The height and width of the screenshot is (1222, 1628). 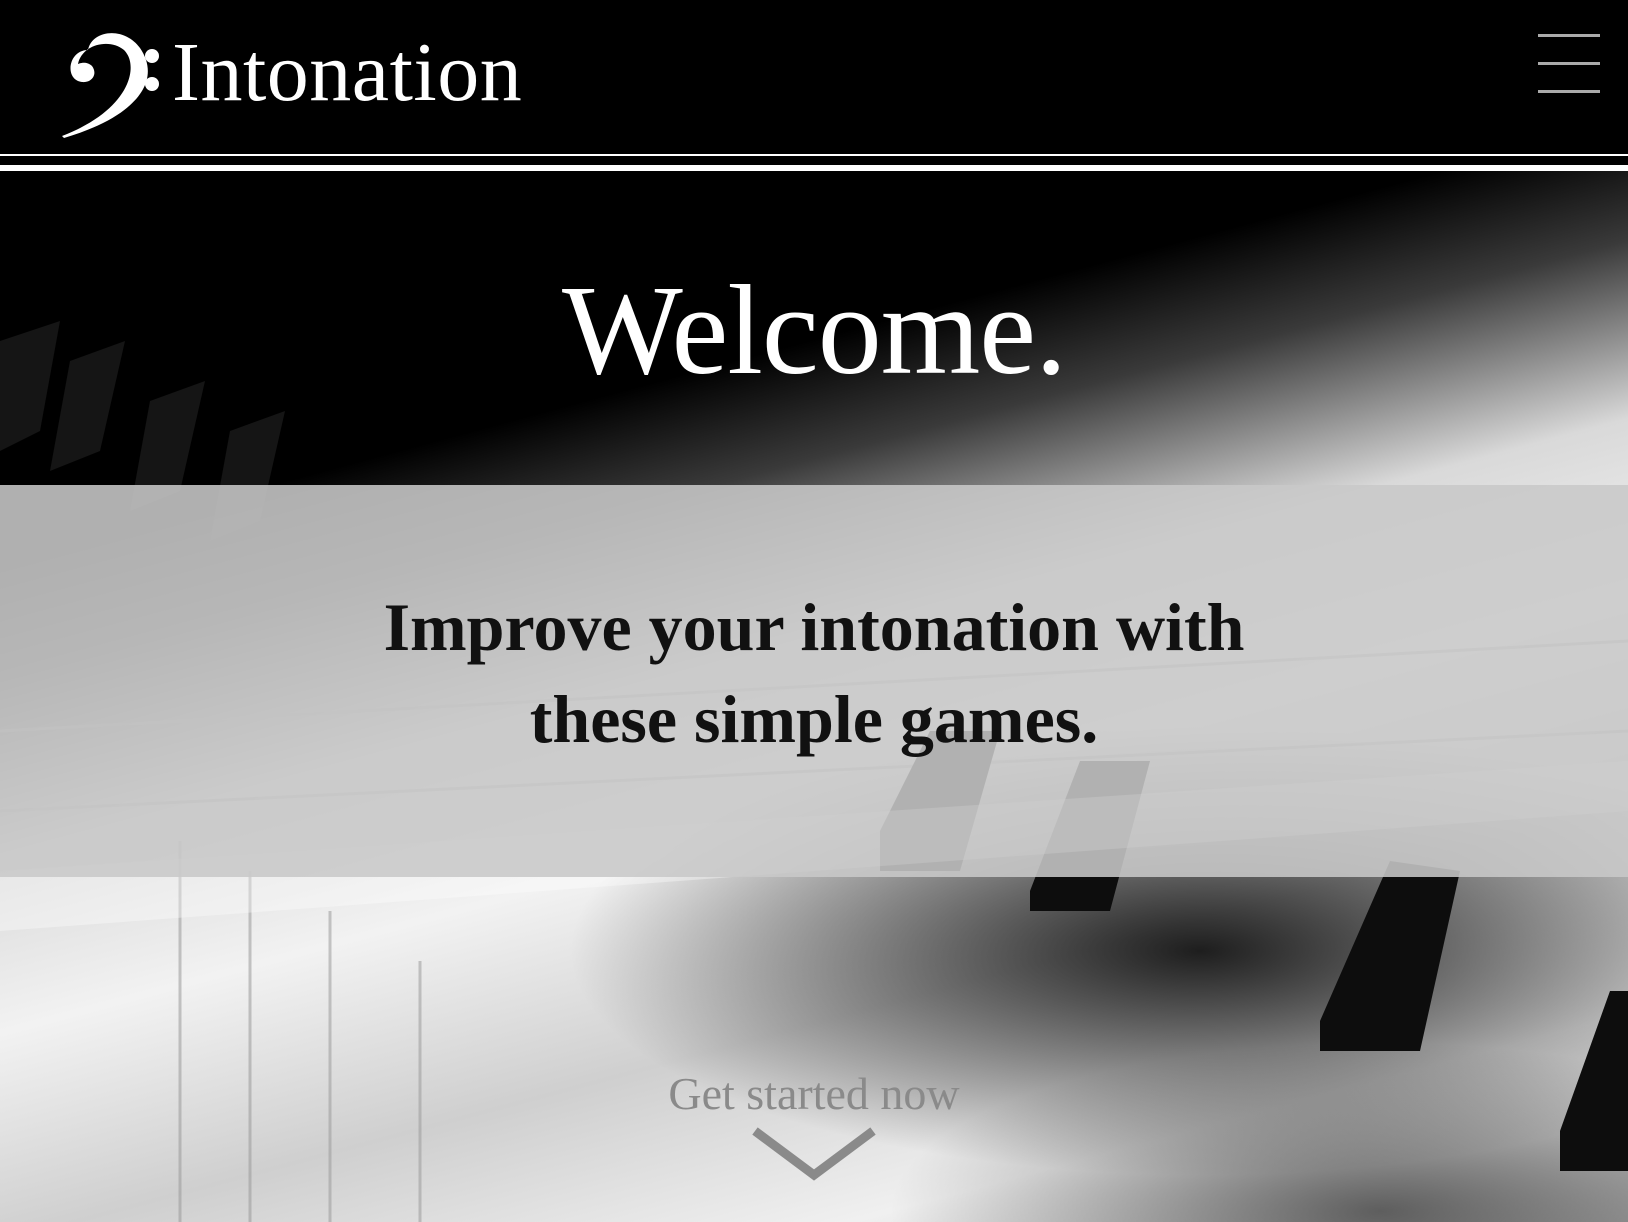 I want to click on bass-clef-icon, so click(x=110, y=86).